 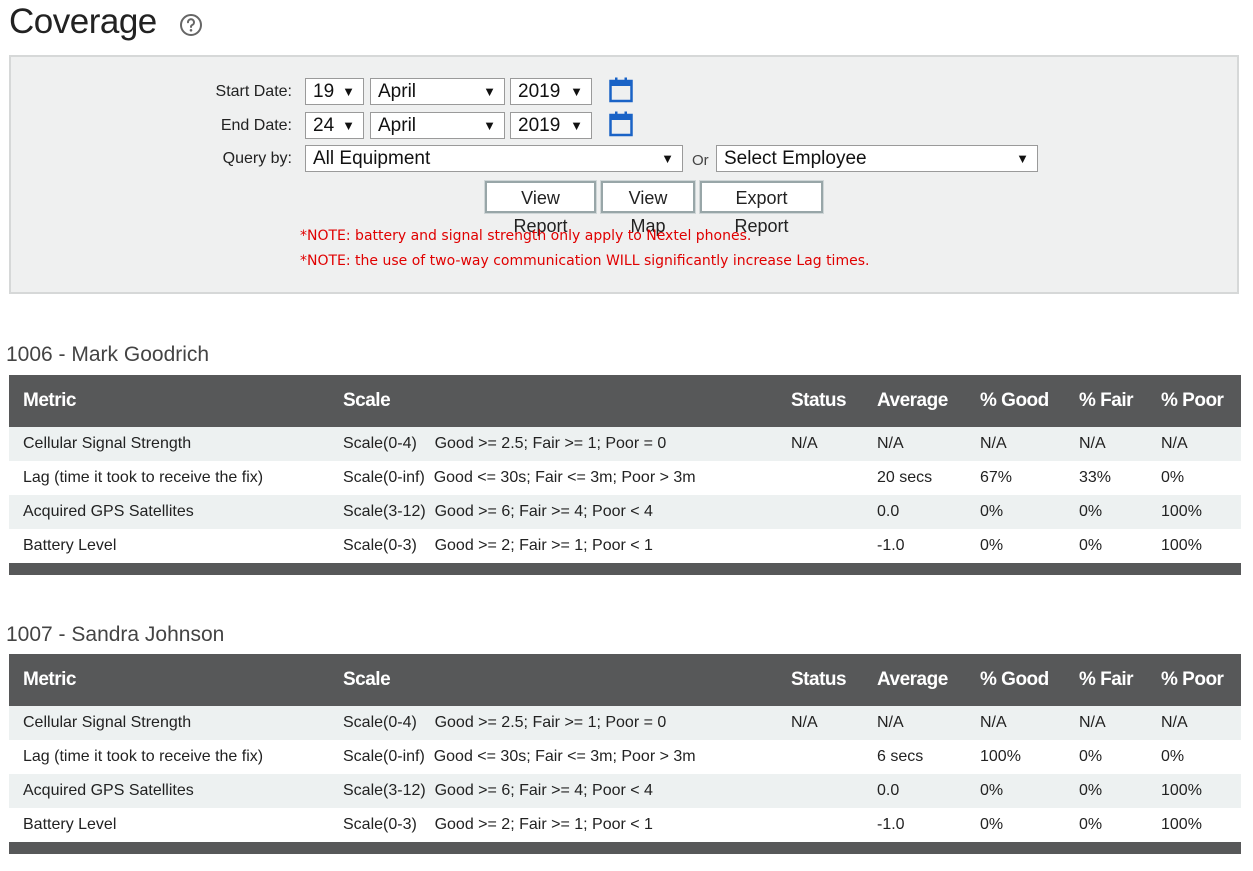 What do you see at coordinates (648, 208) in the screenshot?
I see `view-map-button: View Map` at bounding box center [648, 208].